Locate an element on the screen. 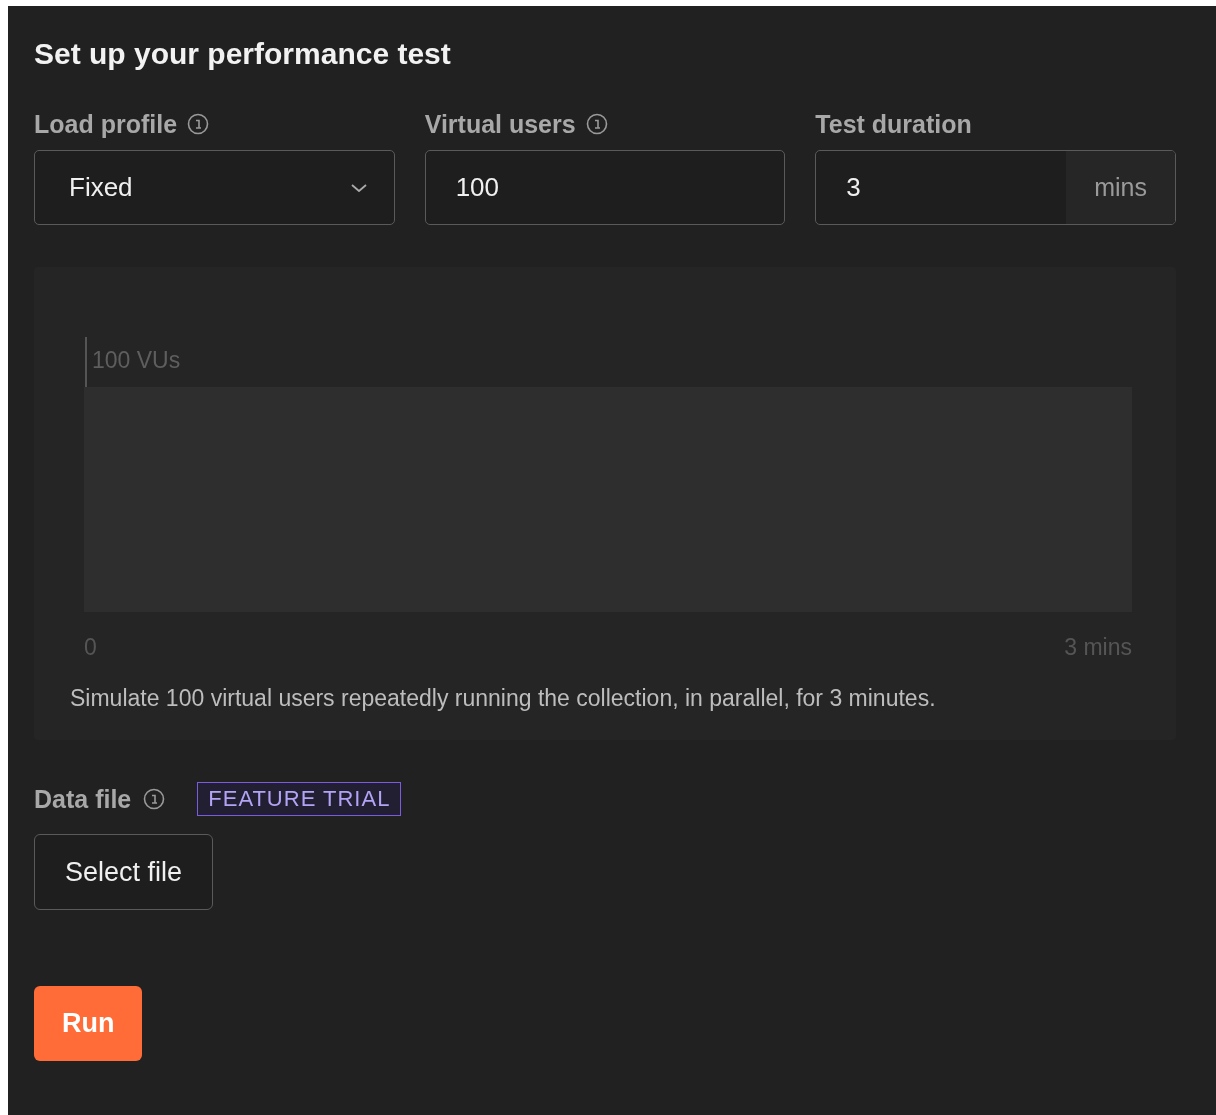 Image resolution: width=1216 pixels, height=1115 pixels. graph-caption: Simulate 100 virtual users repeatedly running the collection, in parallel, for 3 minutes. is located at coordinates (503, 698).